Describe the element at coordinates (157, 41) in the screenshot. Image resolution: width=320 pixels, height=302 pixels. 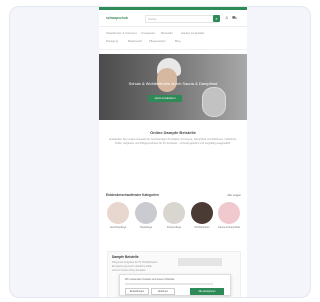
I see `nav-item-pflegeverkauf: Pflegeverkauf` at that location.